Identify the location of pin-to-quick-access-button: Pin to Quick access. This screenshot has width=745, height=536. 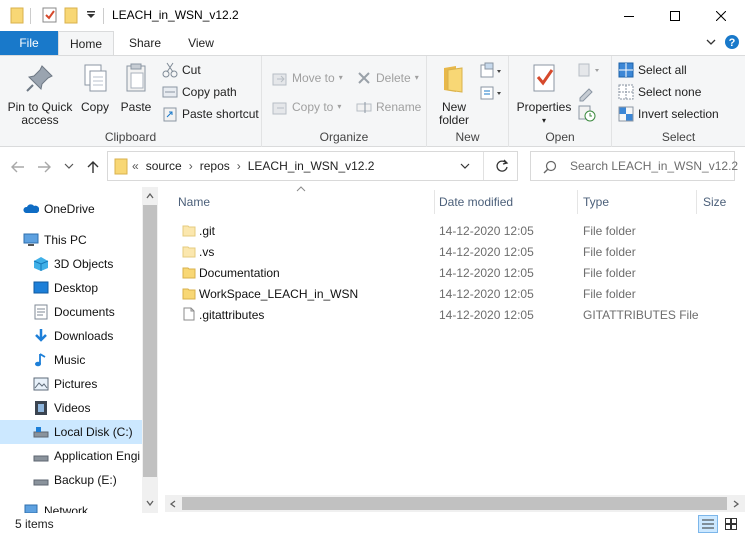
(40, 94).